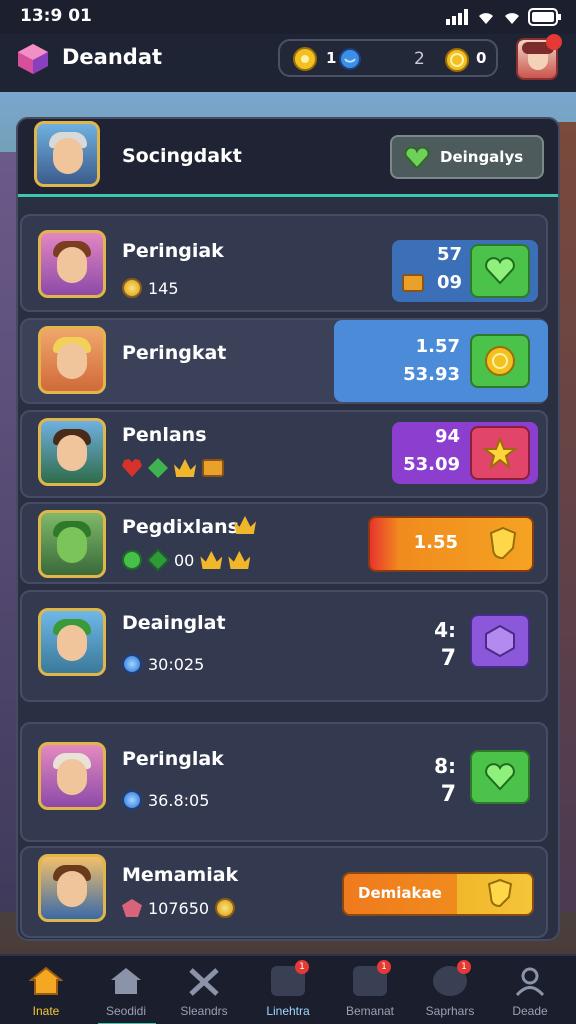 The width and height of the screenshot is (576, 1024). What do you see at coordinates (284, 646) in the screenshot?
I see `player-row-5: Deainglat 30:025 4: 7` at bounding box center [284, 646].